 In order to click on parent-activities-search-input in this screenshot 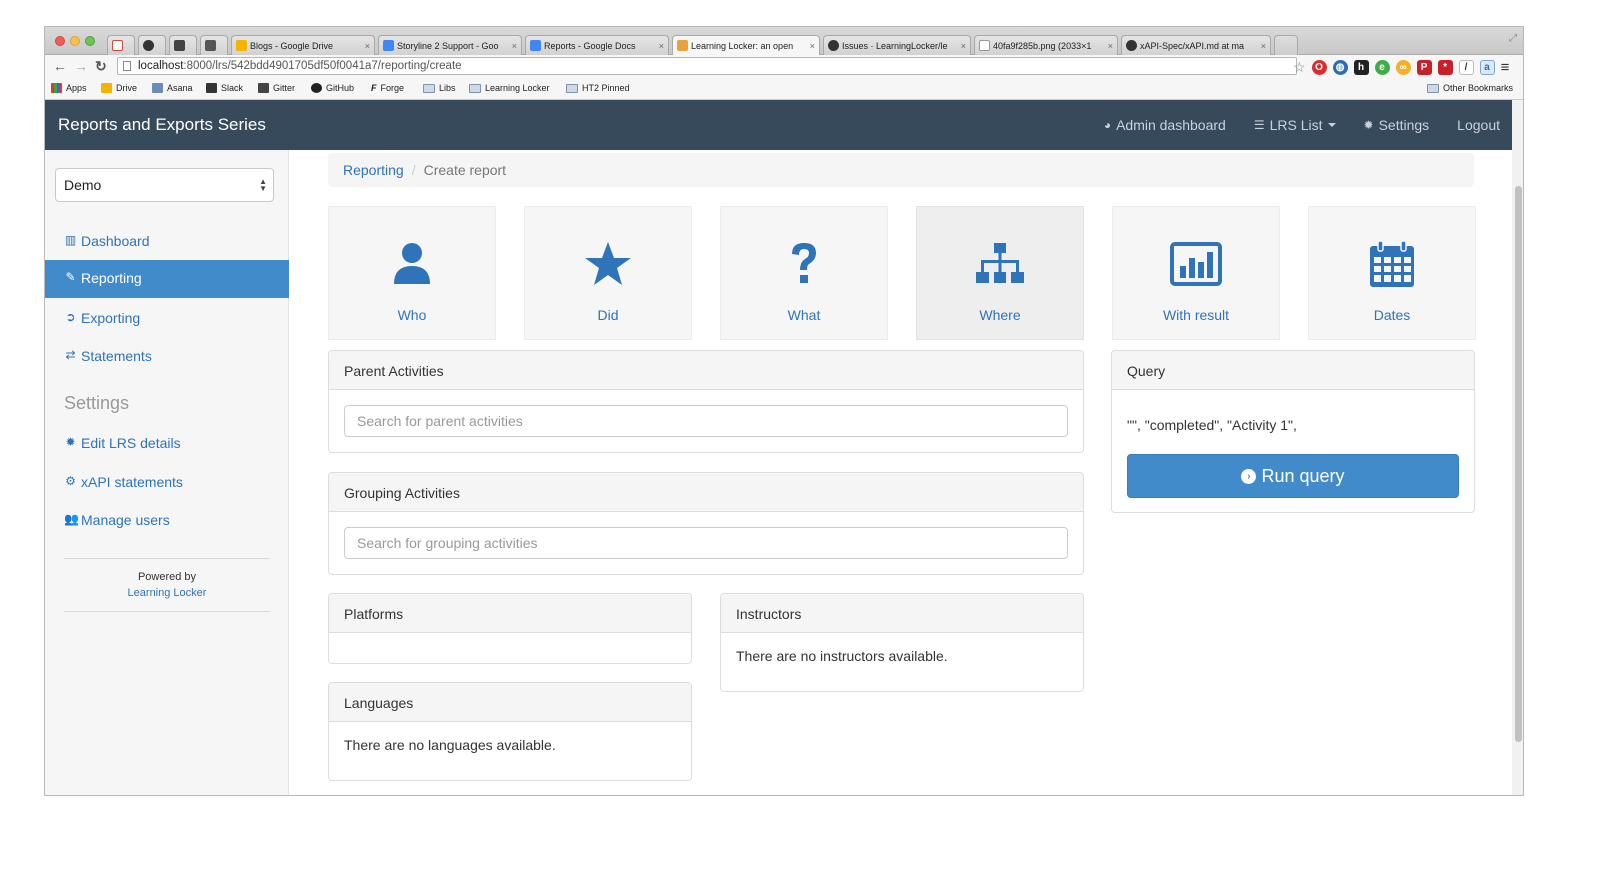, I will do `click(706, 421)`.